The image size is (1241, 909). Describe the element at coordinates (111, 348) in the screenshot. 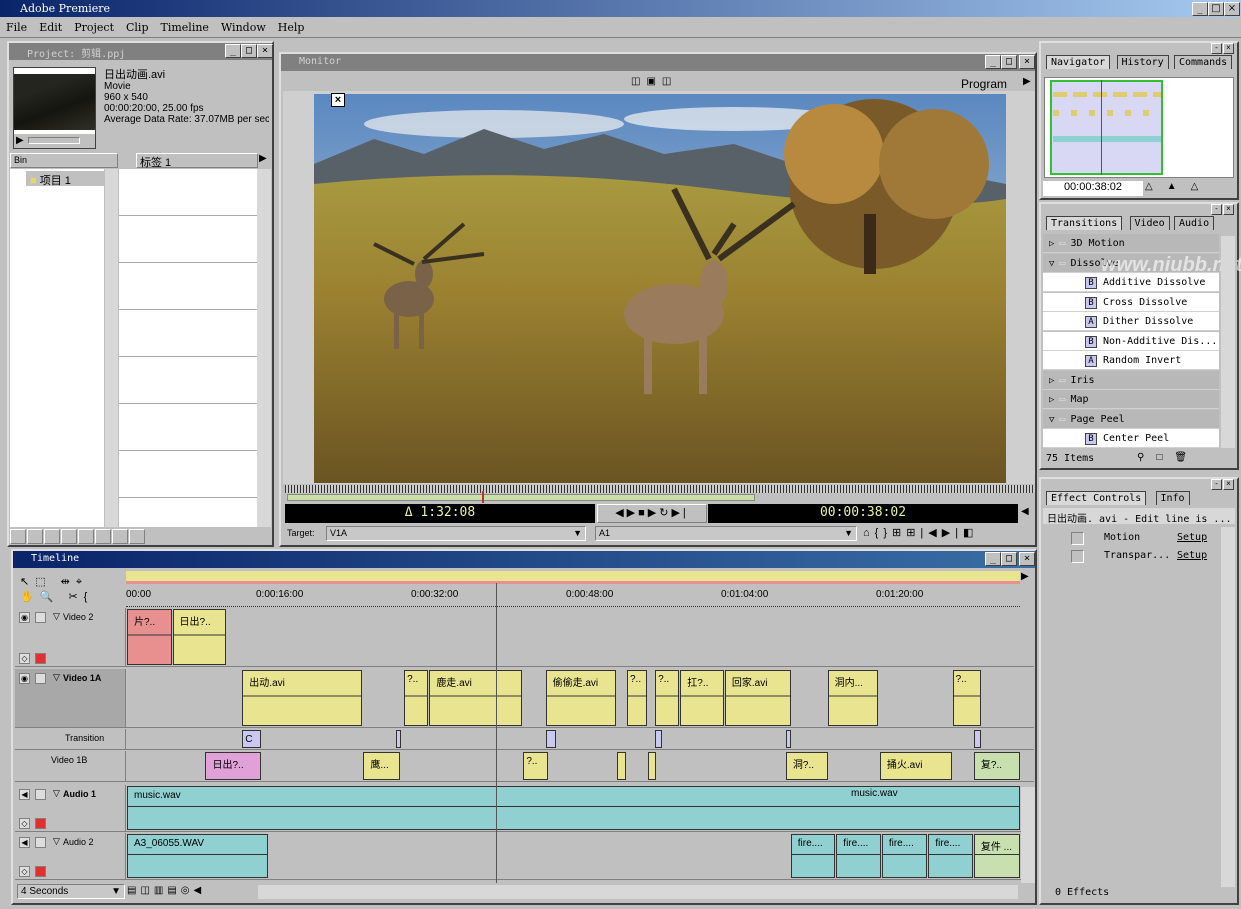

I see `bin-scrollbar` at that location.